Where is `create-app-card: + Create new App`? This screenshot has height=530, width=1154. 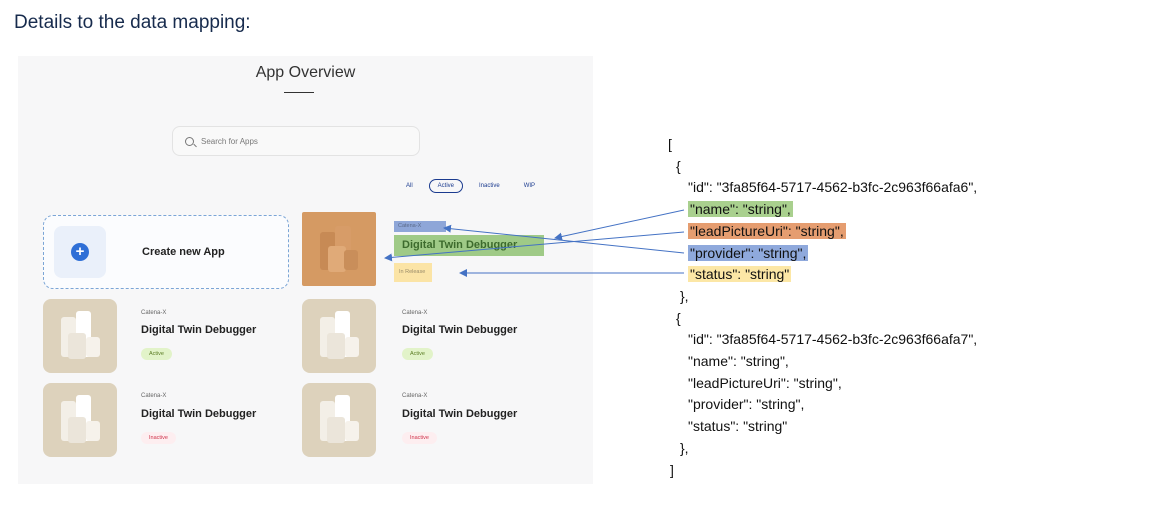 create-app-card: + Create new App is located at coordinates (166, 252).